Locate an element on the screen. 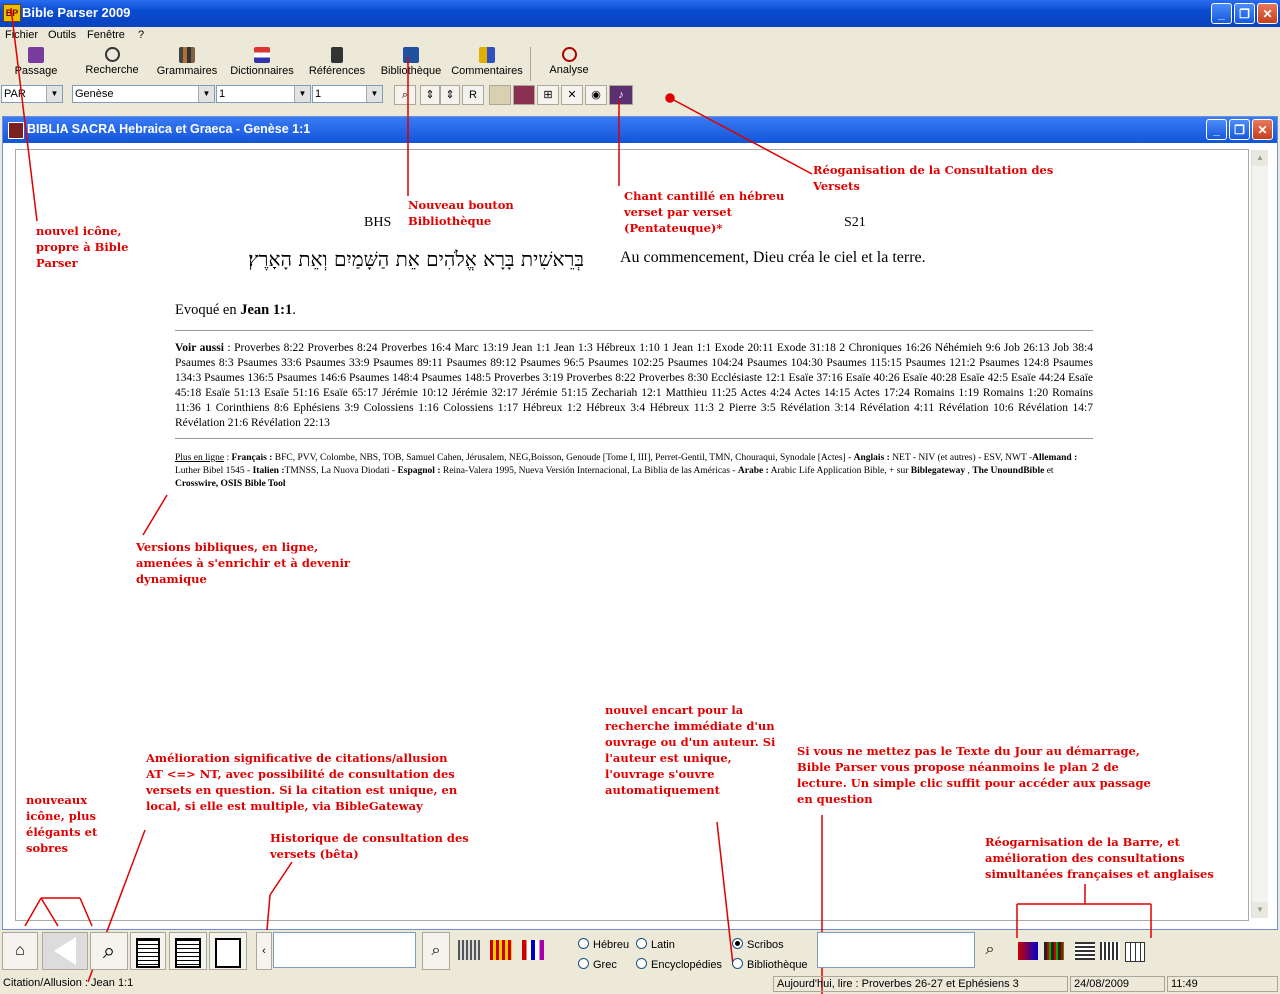 This screenshot has width=1280, height=994. scroll-down-icon: ▼ is located at coordinates (1260, 910).